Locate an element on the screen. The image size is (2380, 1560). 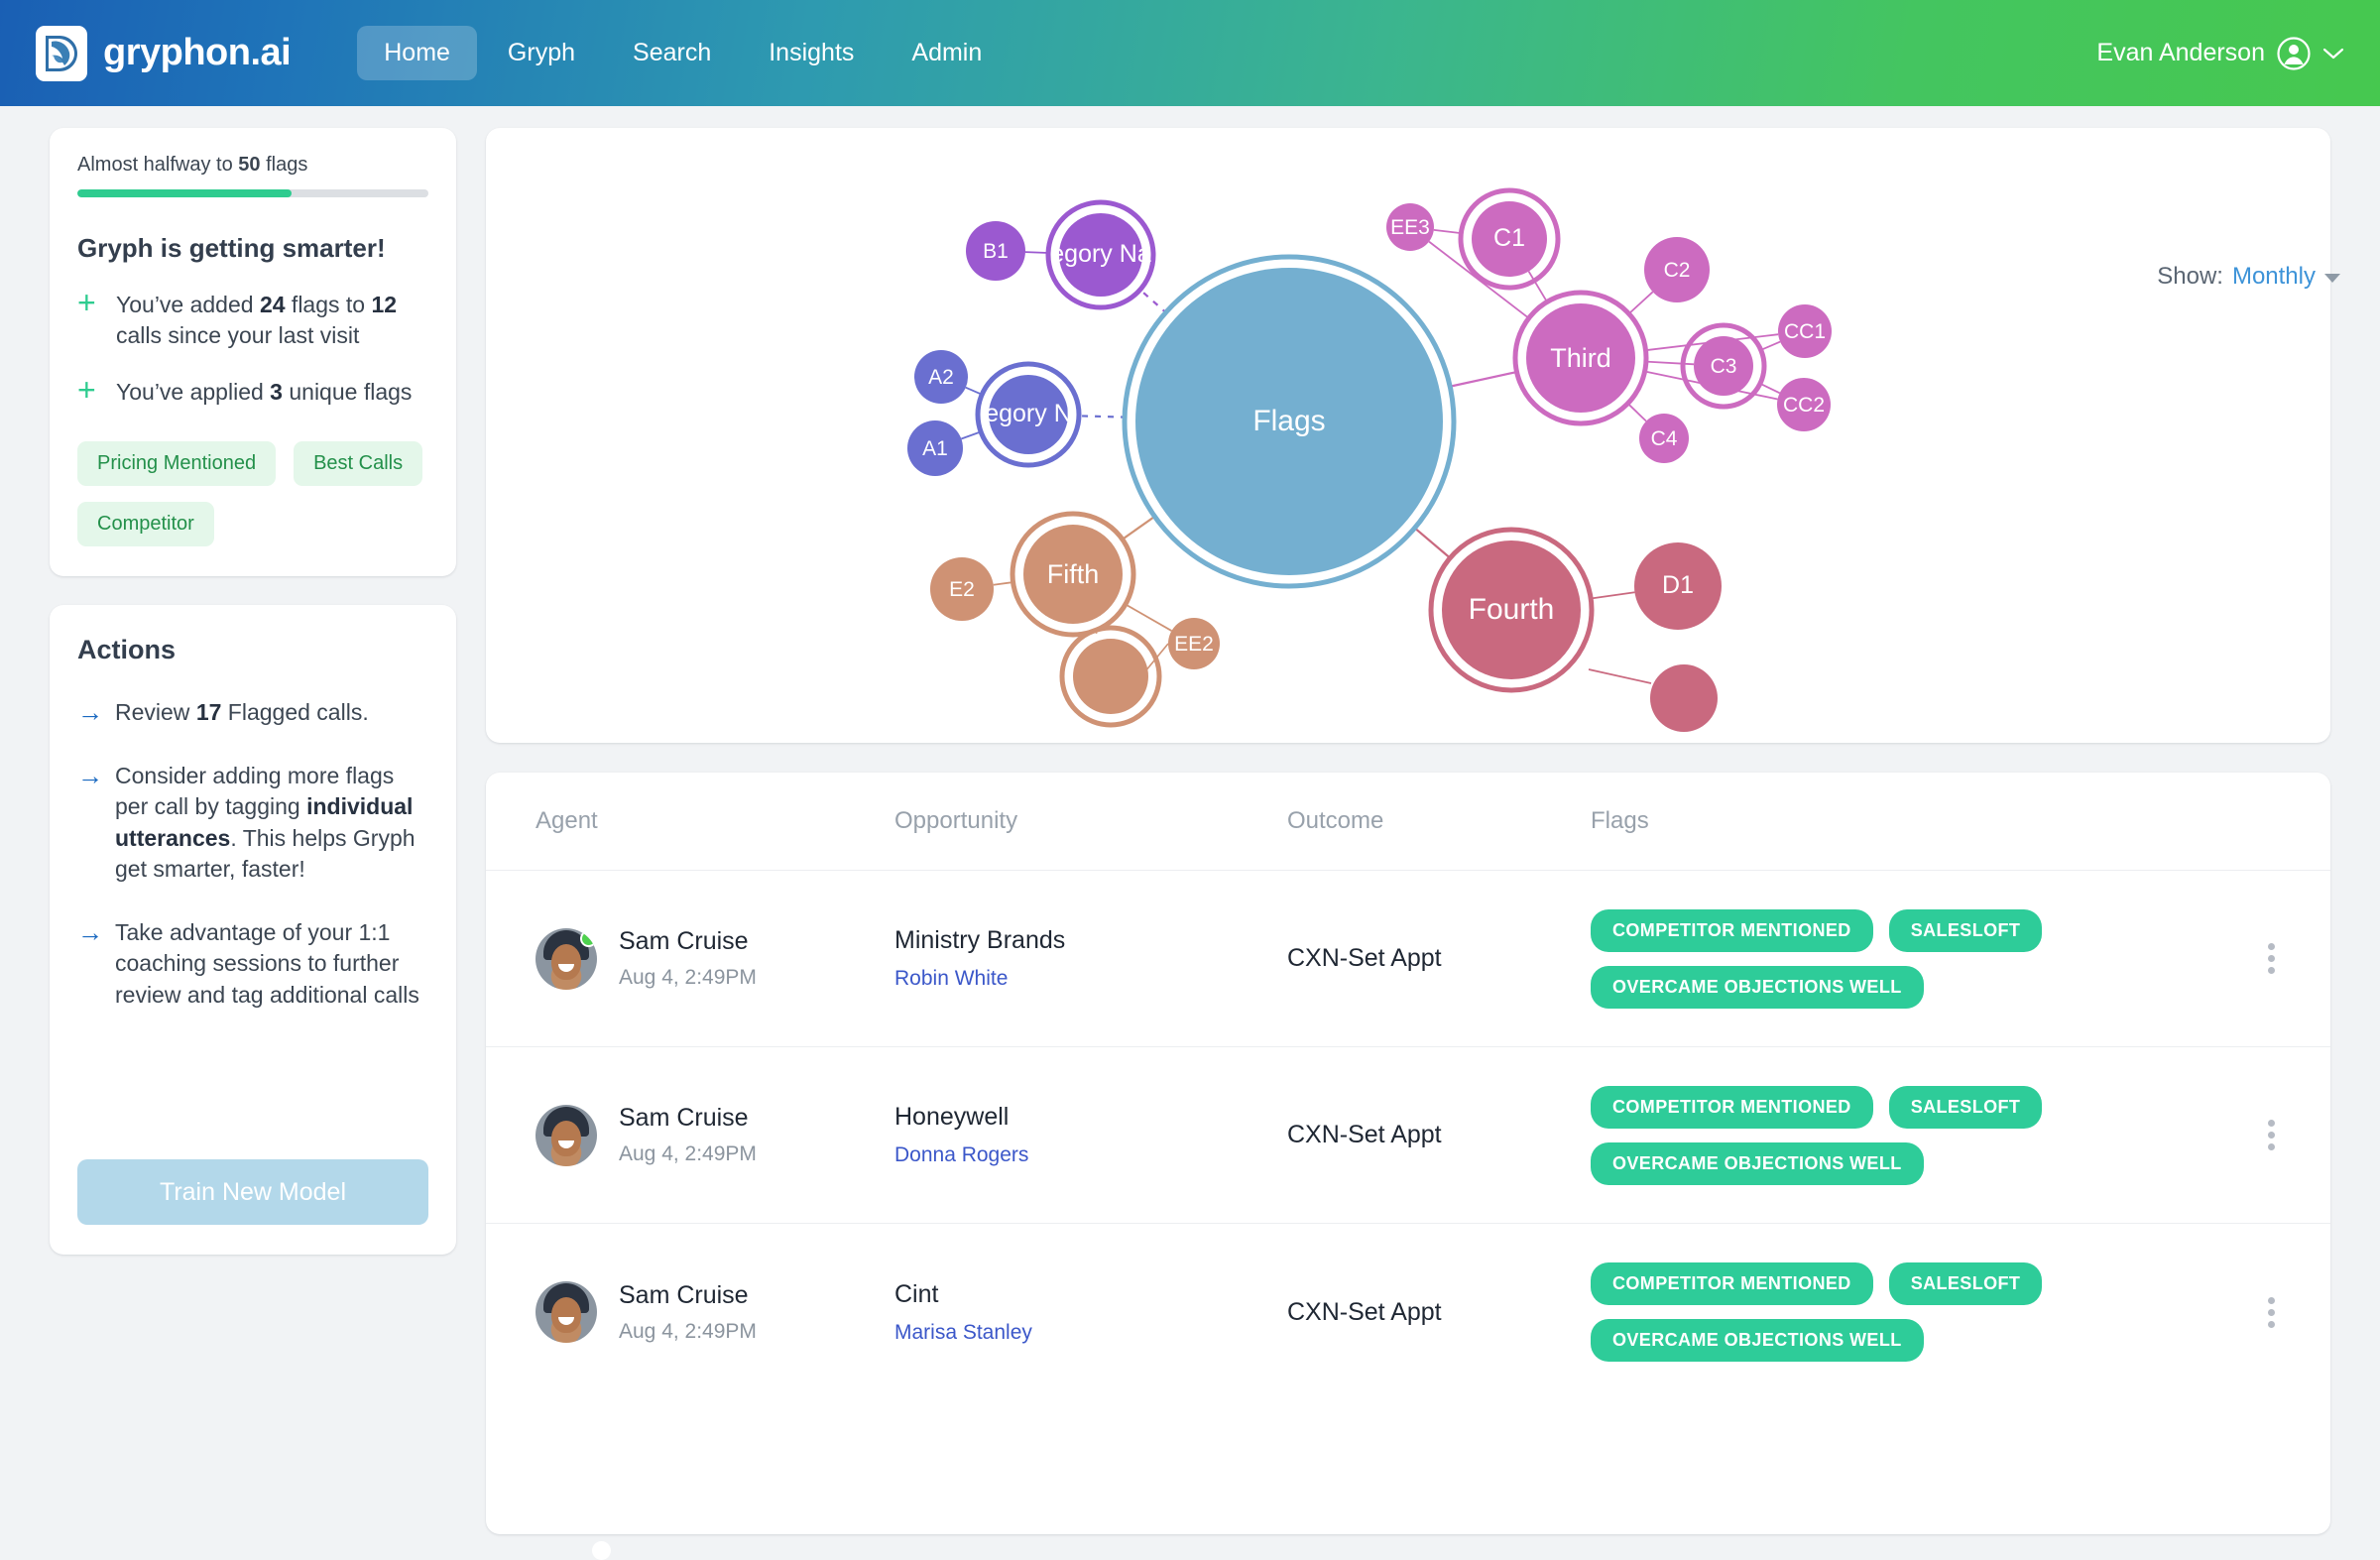
graph-node: egory Na is located at coordinates (1100, 254).